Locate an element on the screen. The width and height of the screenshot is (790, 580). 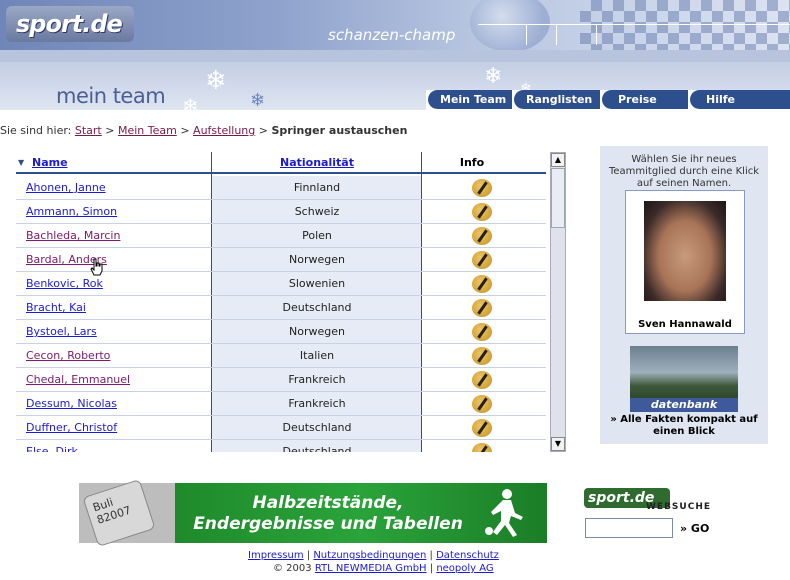
jumper-nationality: Slowenien is located at coordinates (317, 283).